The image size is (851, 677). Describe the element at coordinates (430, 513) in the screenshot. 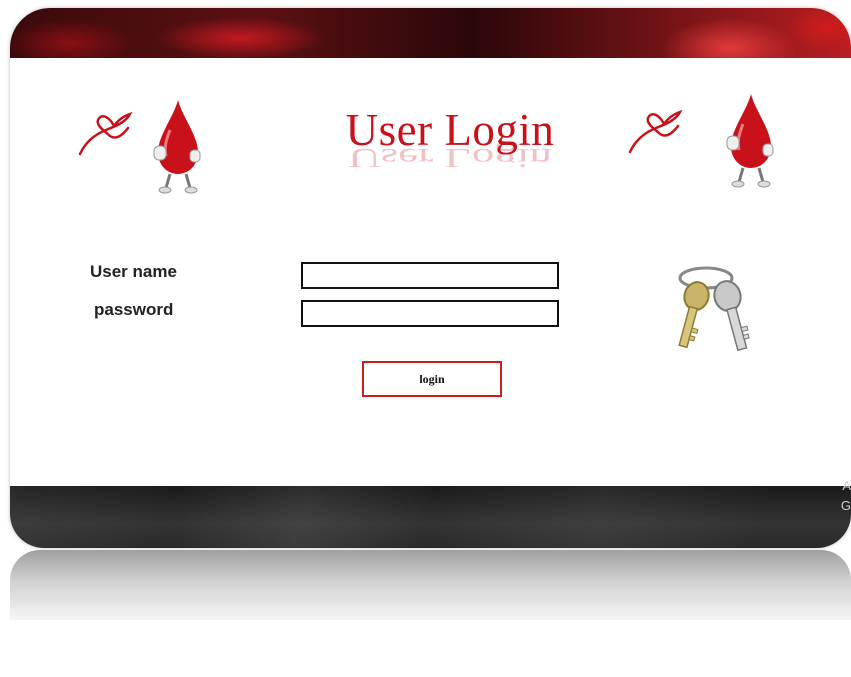

I see `footer-bar: A G` at that location.